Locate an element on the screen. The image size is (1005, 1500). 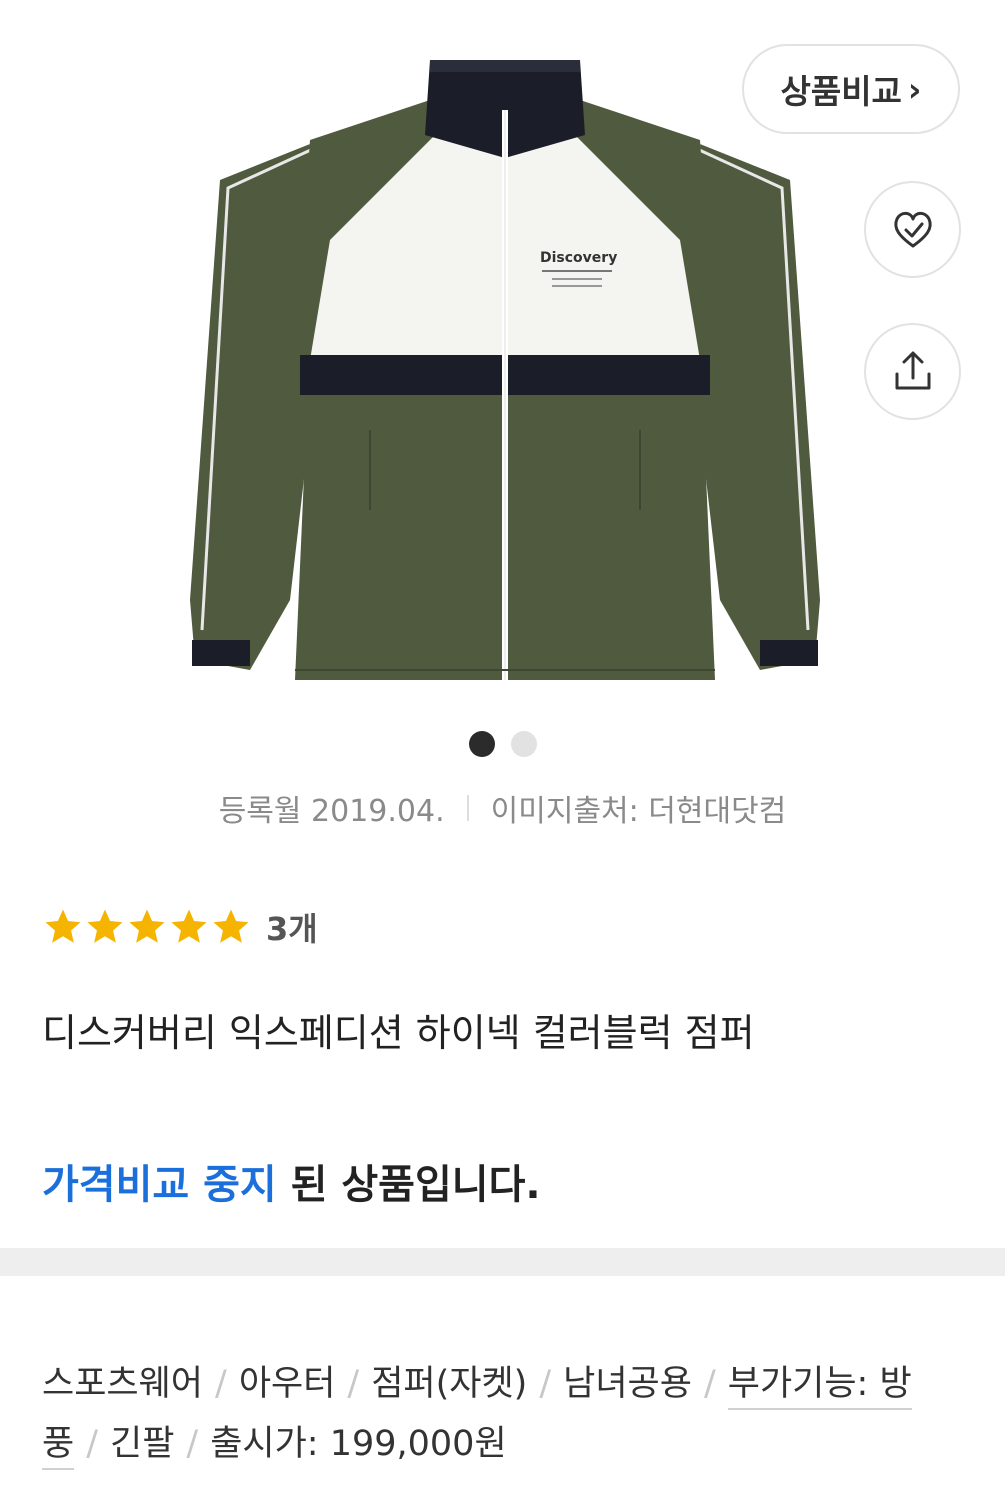
product-meta: 등록월 2019.04. 이미지출처: 더현대닷컴 is located at coordinates (502, 808).